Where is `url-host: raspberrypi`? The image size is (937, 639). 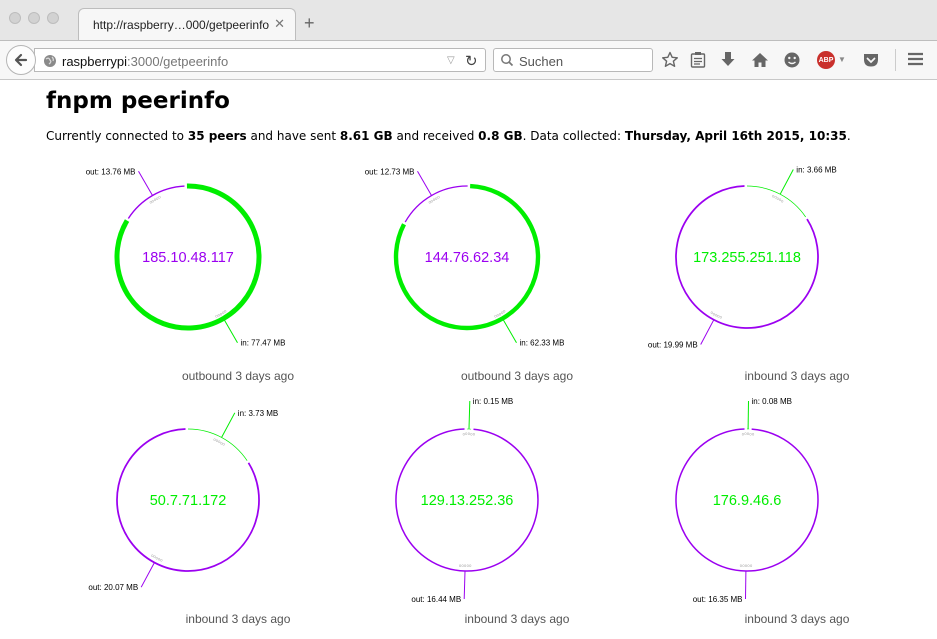
url-host: raspberrypi is located at coordinates (95, 61).